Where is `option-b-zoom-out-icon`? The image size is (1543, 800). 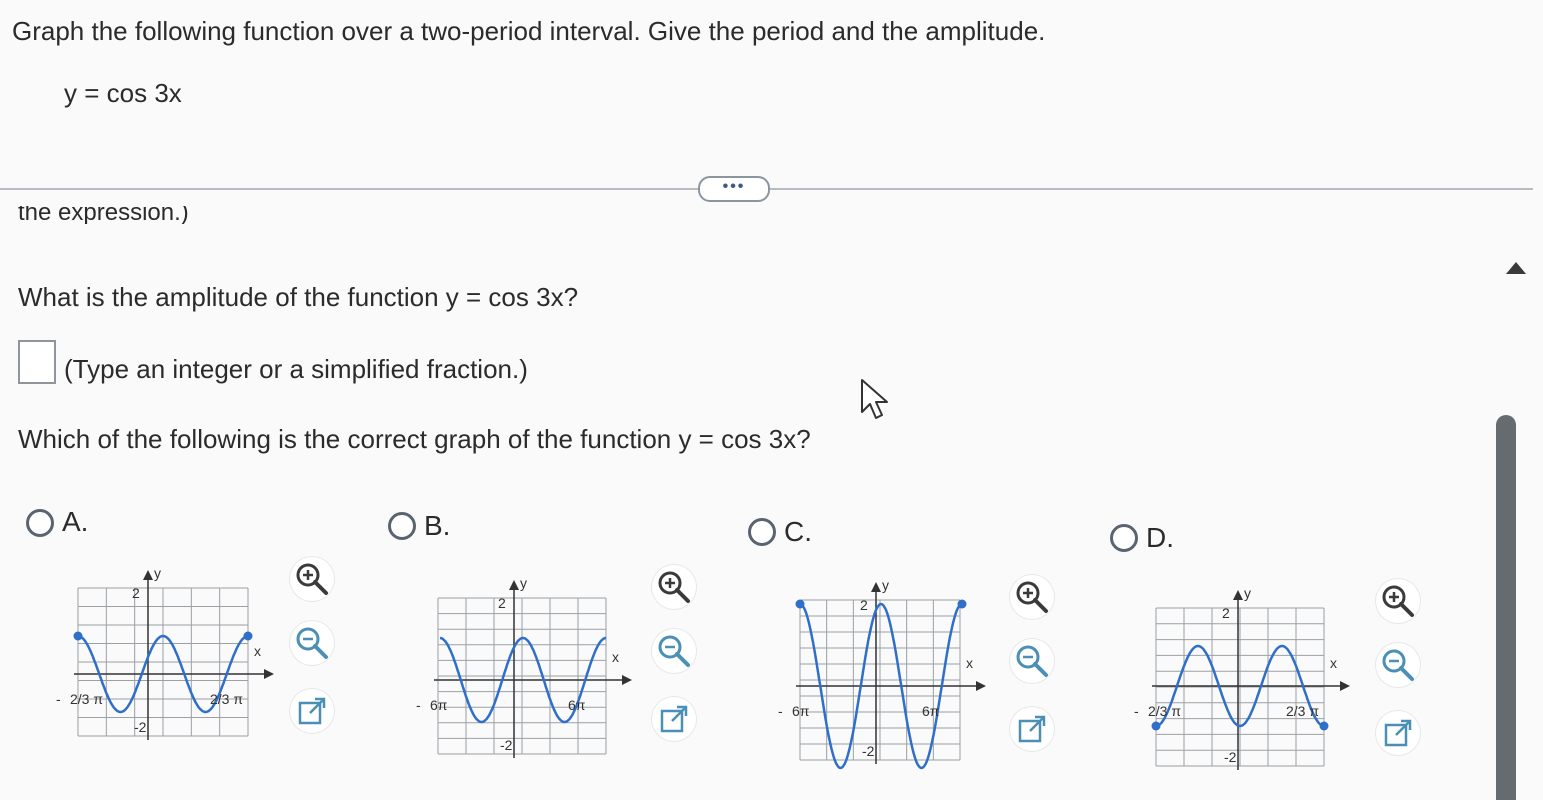
option-b-zoom-out-icon is located at coordinates (674, 651).